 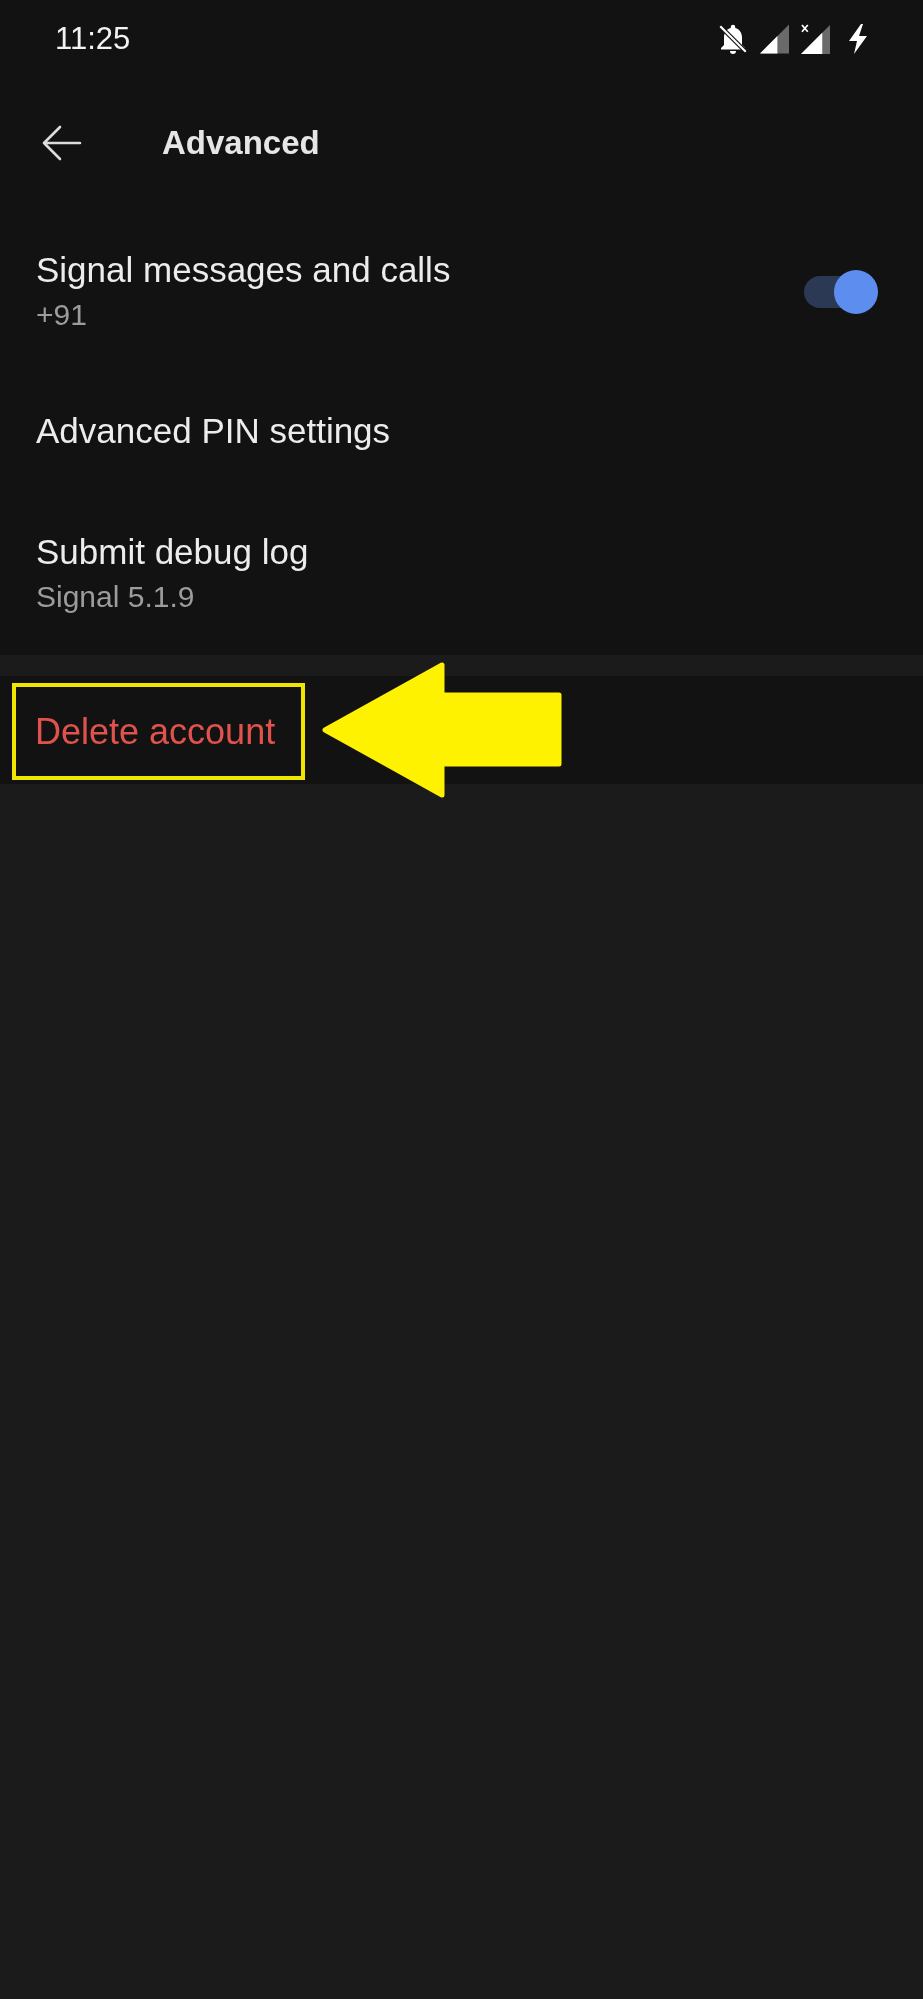 What do you see at coordinates (733, 39) in the screenshot?
I see `bell-muted-icon` at bounding box center [733, 39].